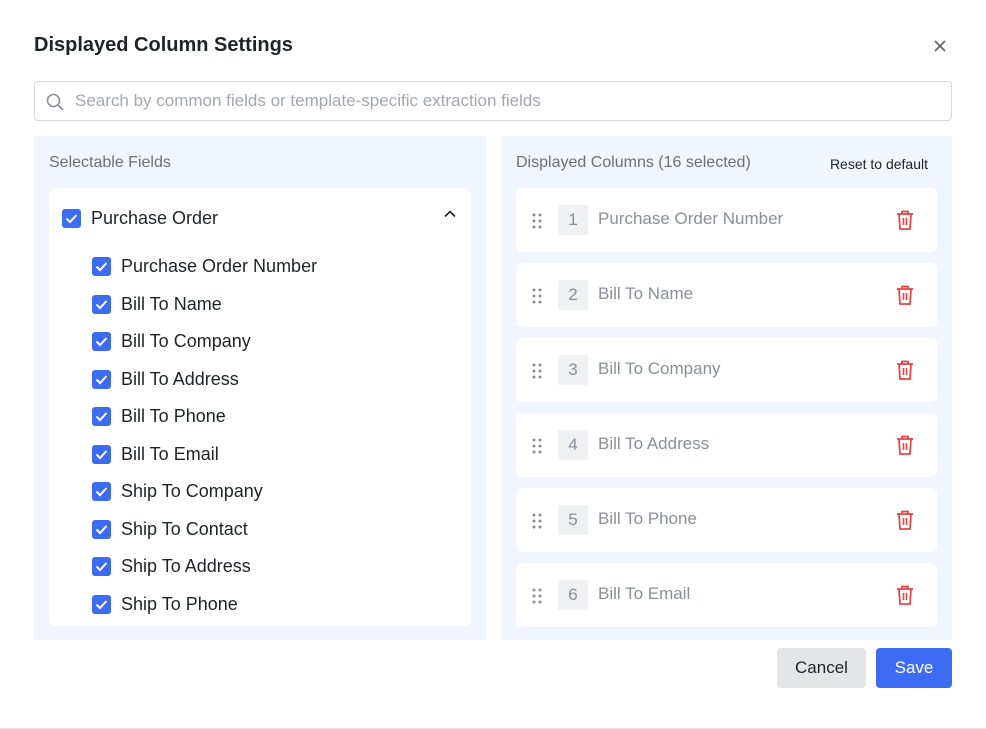 The width and height of the screenshot is (986, 729). I want to click on selectable-fields-title: Selectable Fields, so click(110, 162).